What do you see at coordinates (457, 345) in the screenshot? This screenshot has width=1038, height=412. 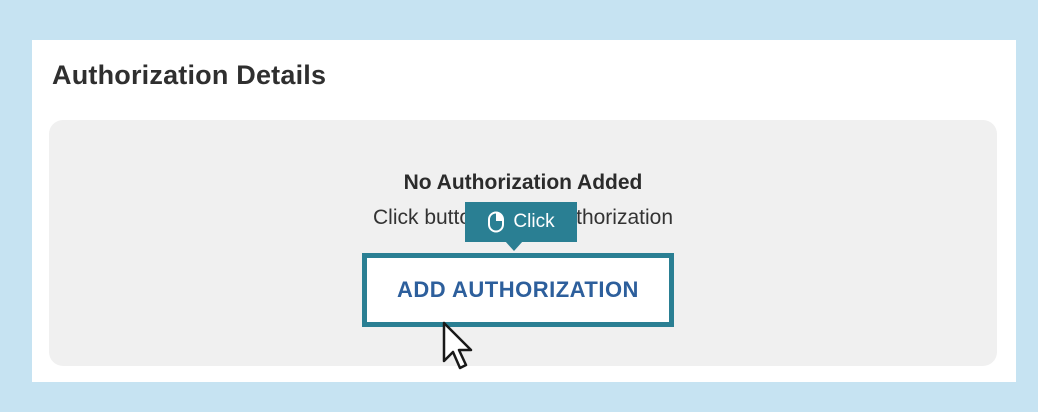 I see `mouse-pointer-icon` at bounding box center [457, 345].